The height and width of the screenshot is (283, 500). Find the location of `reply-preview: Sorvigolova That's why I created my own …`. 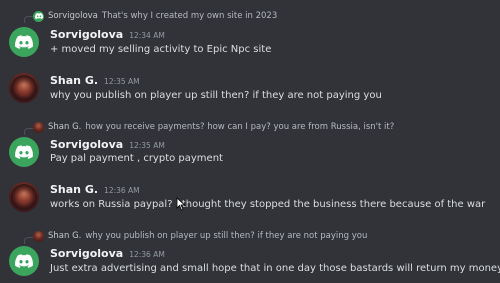

reply-preview: Sorvigolova That's why I created my own … is located at coordinates (155, 16).